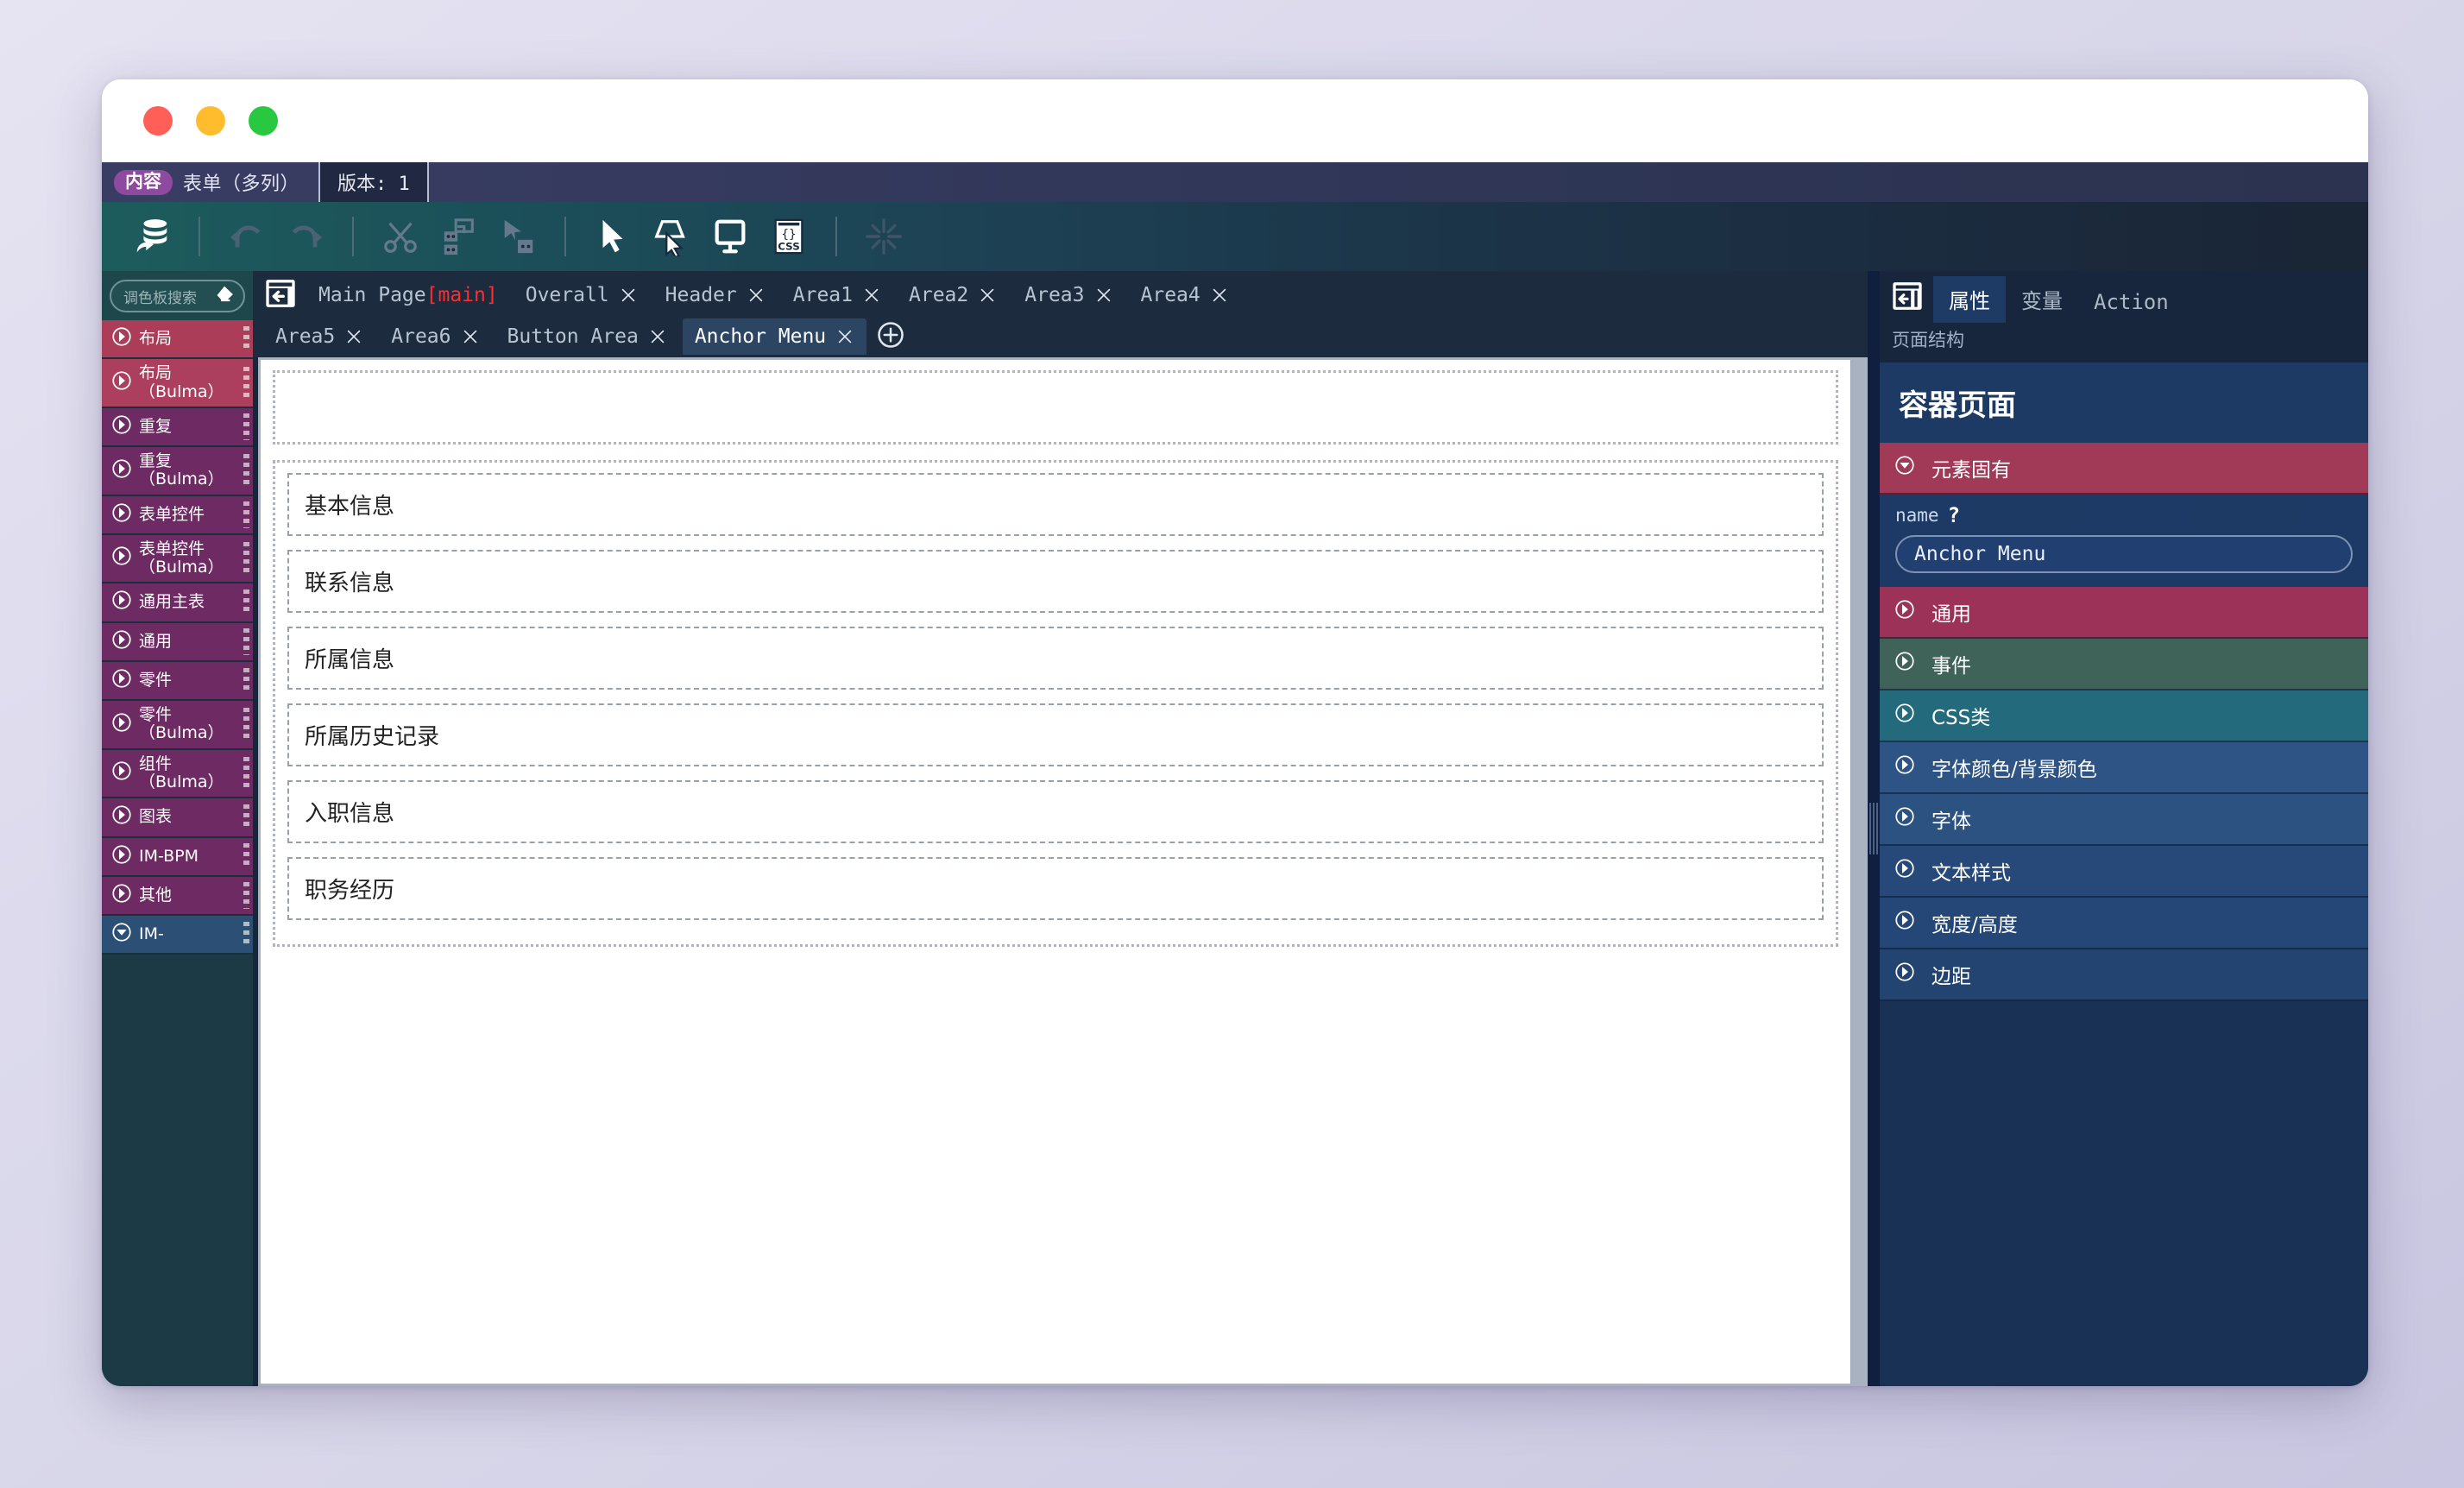 This screenshot has width=2464, height=1488. What do you see at coordinates (1055, 408) in the screenshot?
I see `canvas-top-container` at bounding box center [1055, 408].